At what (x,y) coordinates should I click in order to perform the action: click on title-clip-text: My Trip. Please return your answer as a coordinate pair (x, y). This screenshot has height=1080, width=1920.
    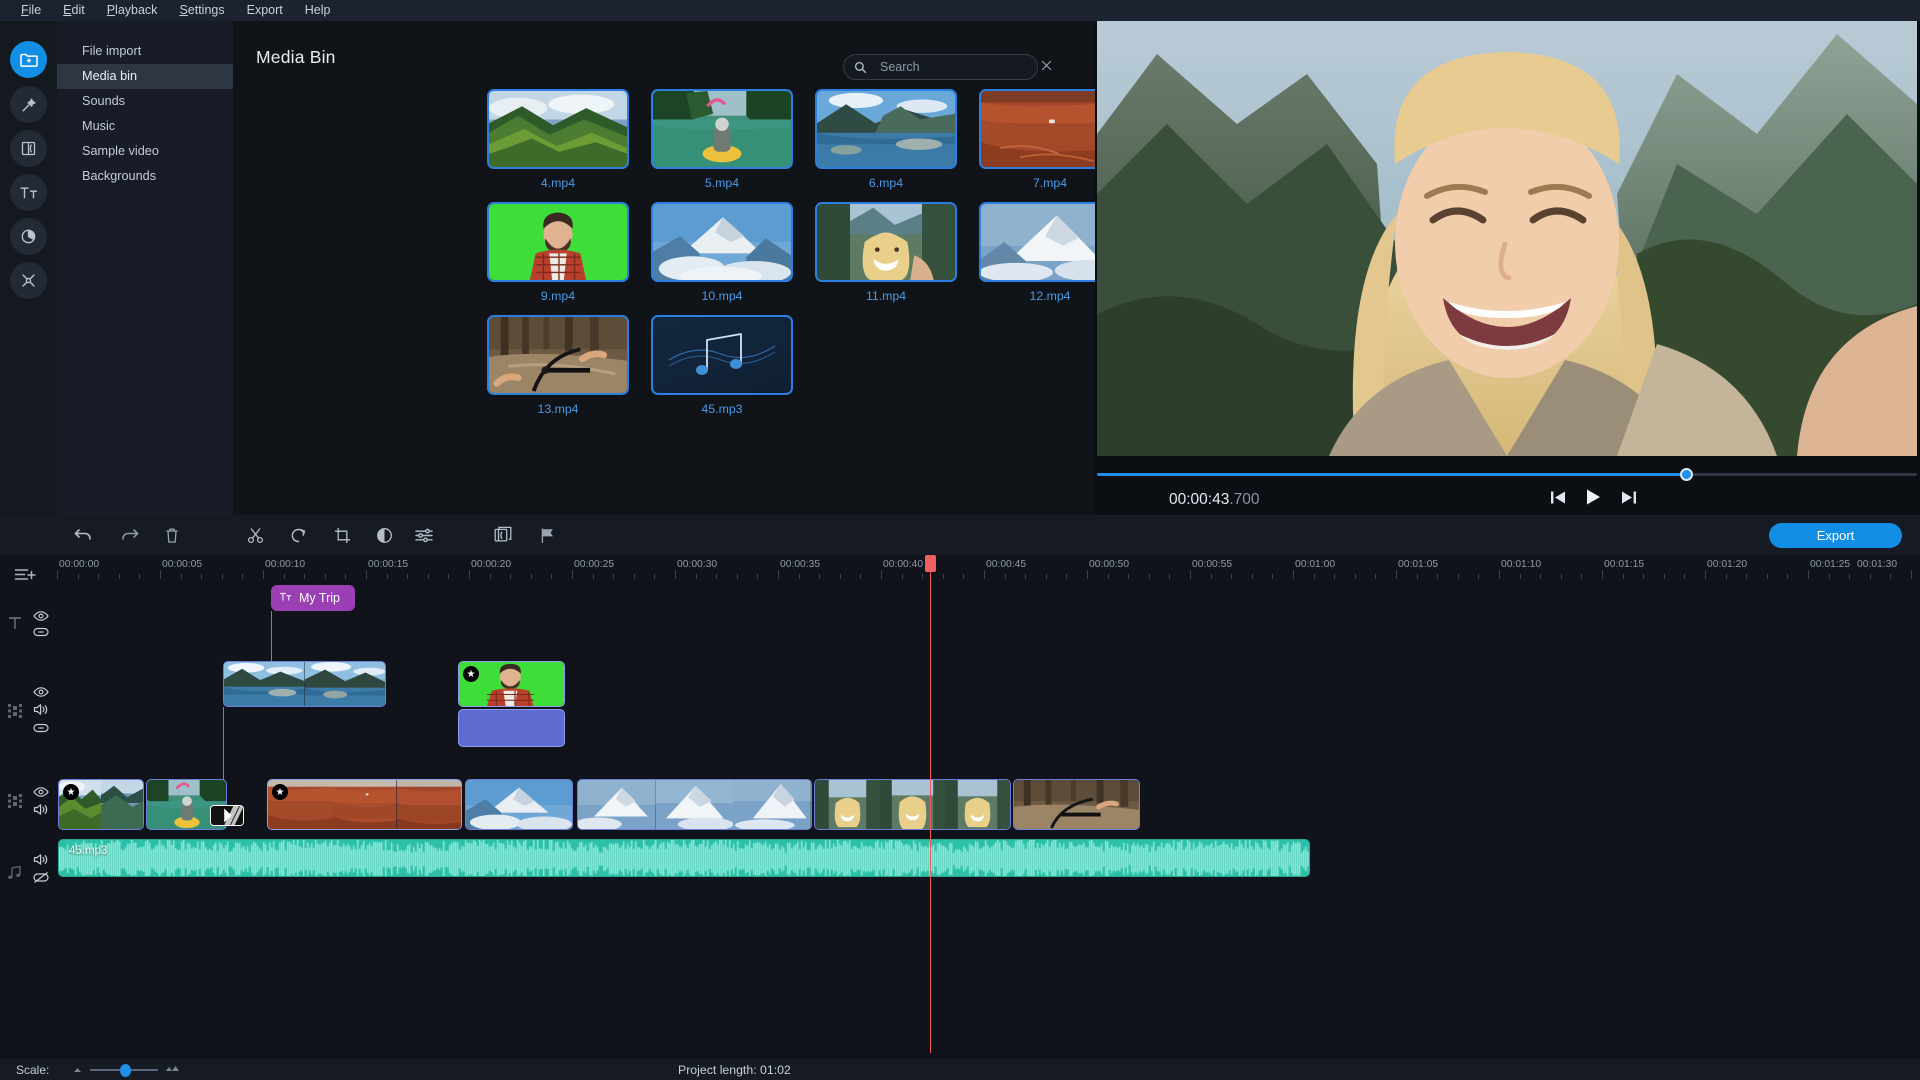
    Looking at the image, I should click on (319, 598).